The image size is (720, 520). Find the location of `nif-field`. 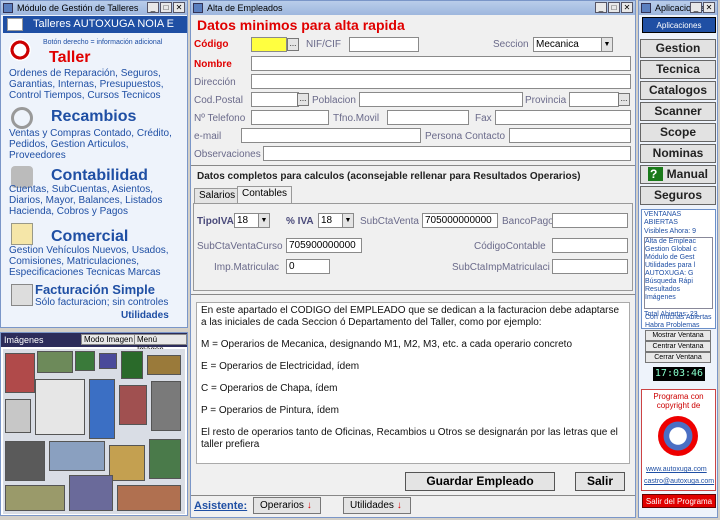

nif-field is located at coordinates (384, 44).